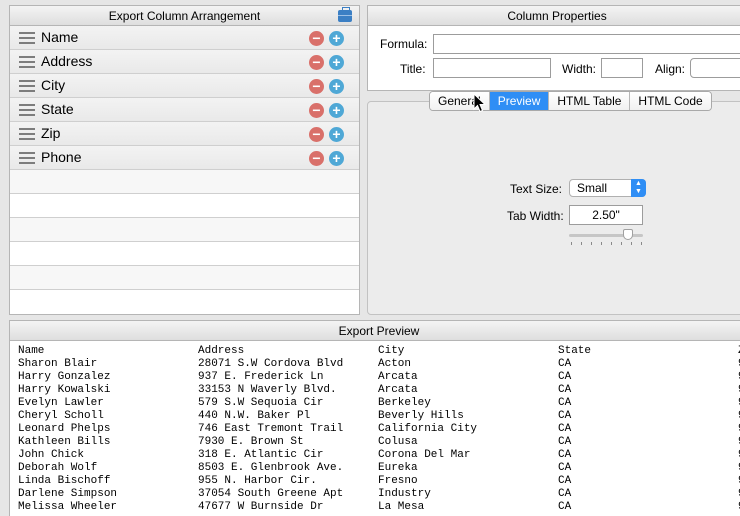 Image resolution: width=740 pixels, height=516 pixels. What do you see at coordinates (628, 234) in the screenshot?
I see `slider-knob` at bounding box center [628, 234].